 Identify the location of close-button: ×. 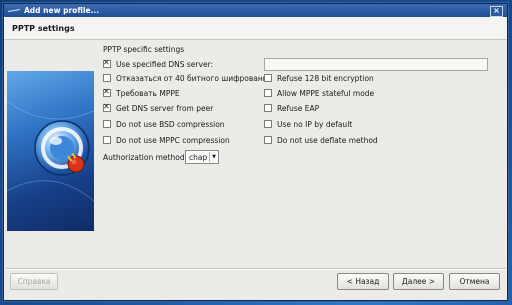
(496, 11).